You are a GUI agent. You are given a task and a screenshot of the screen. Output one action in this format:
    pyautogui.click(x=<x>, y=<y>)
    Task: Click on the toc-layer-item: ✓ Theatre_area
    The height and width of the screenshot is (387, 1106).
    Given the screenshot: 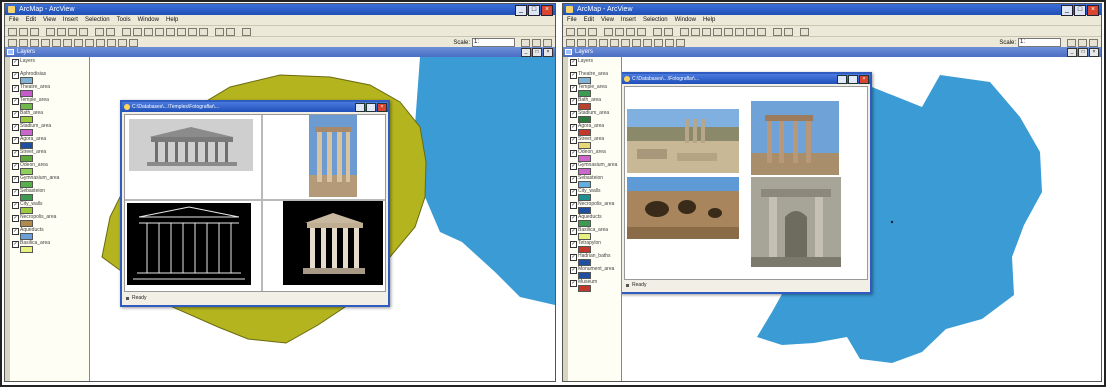 What is the action you would take?
    pyautogui.click(x=47, y=90)
    